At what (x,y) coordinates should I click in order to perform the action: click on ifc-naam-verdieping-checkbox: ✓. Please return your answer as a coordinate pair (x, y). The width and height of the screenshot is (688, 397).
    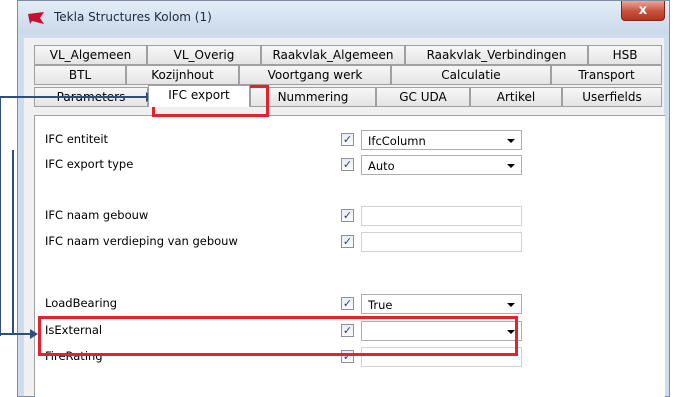
    Looking at the image, I should click on (347, 241).